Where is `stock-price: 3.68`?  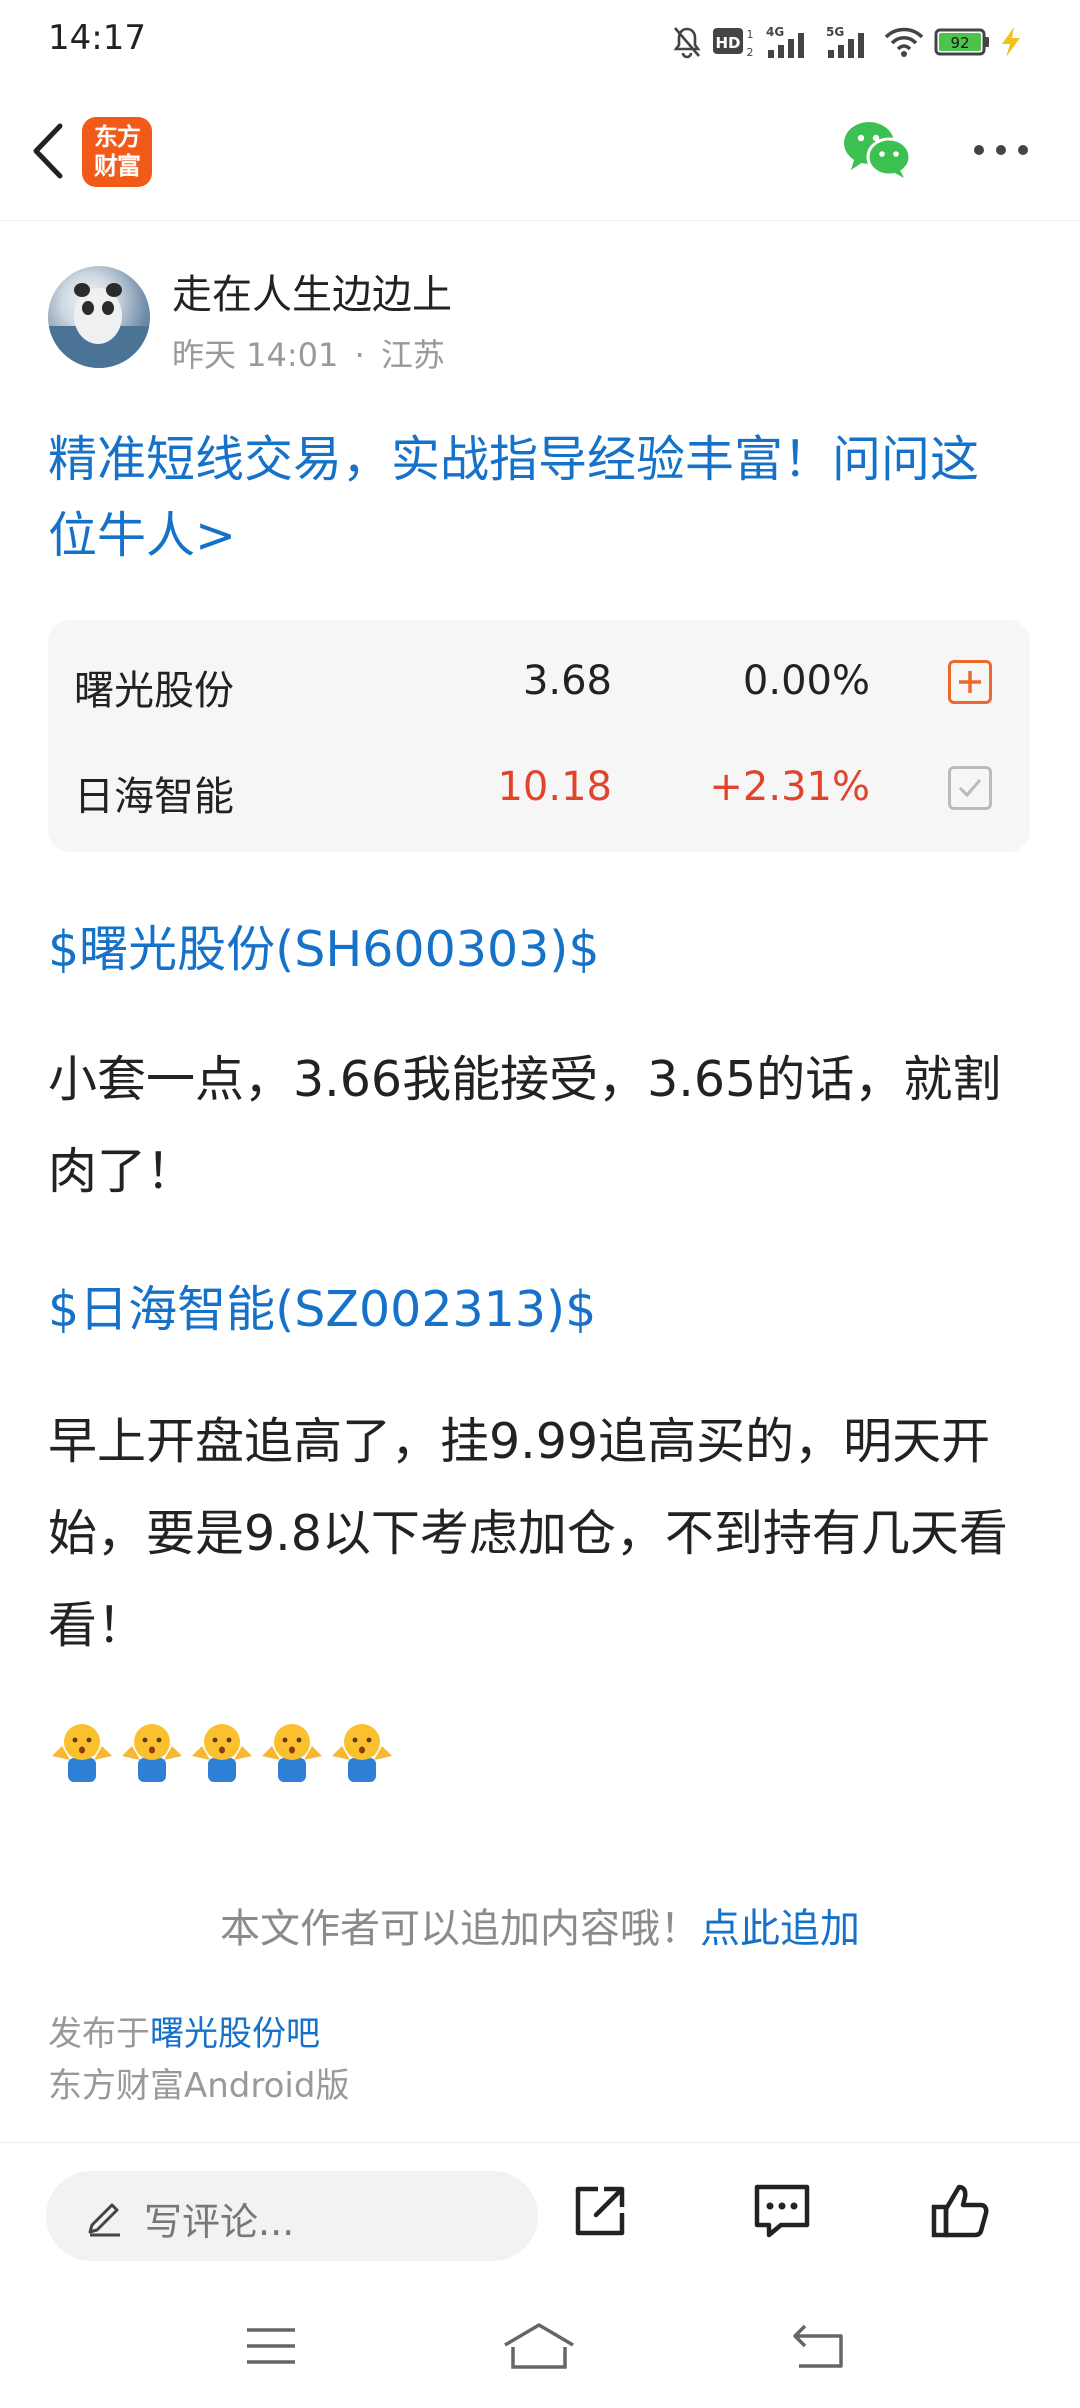
stock-price: 3.68 is located at coordinates (567, 681).